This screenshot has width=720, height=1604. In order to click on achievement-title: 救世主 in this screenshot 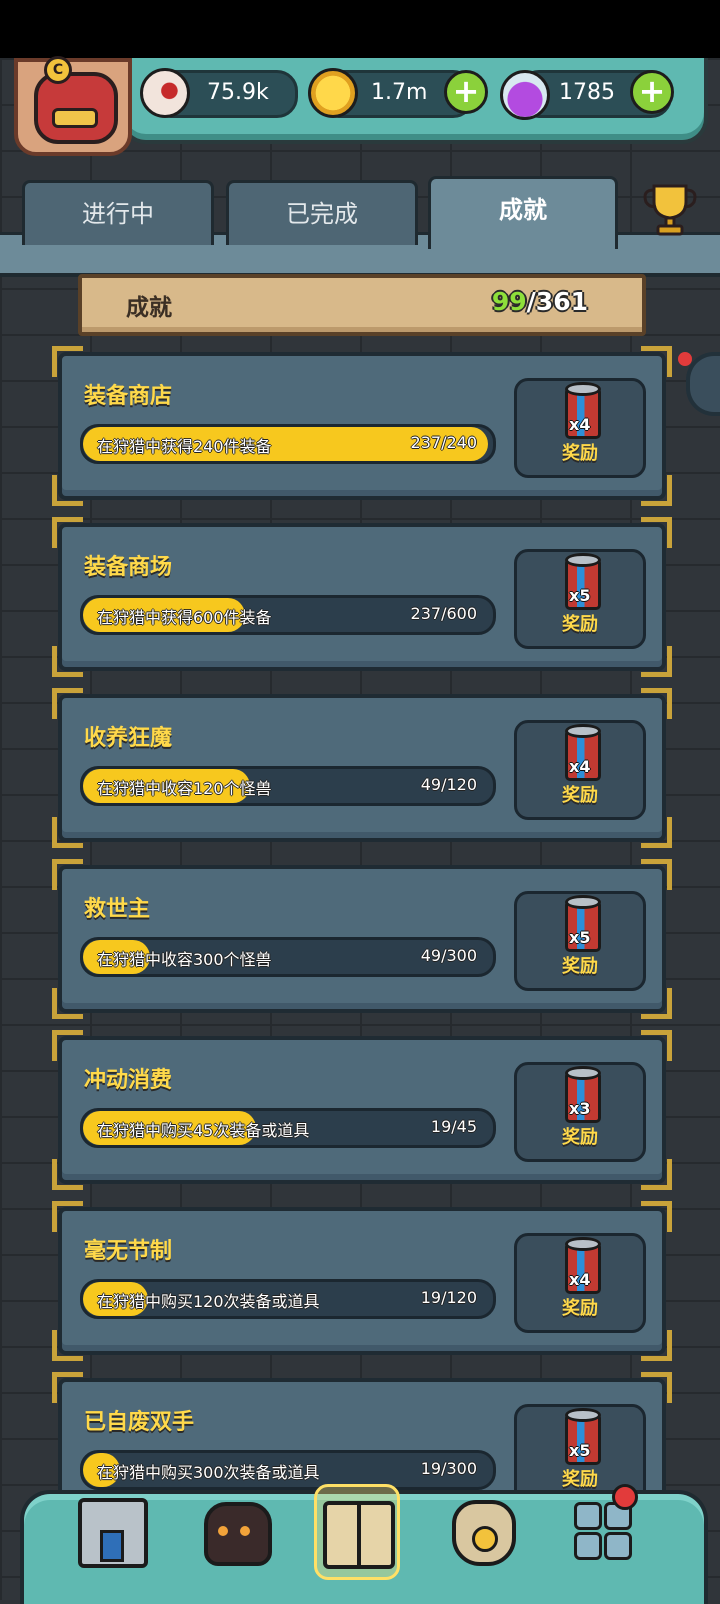, I will do `click(117, 909)`.